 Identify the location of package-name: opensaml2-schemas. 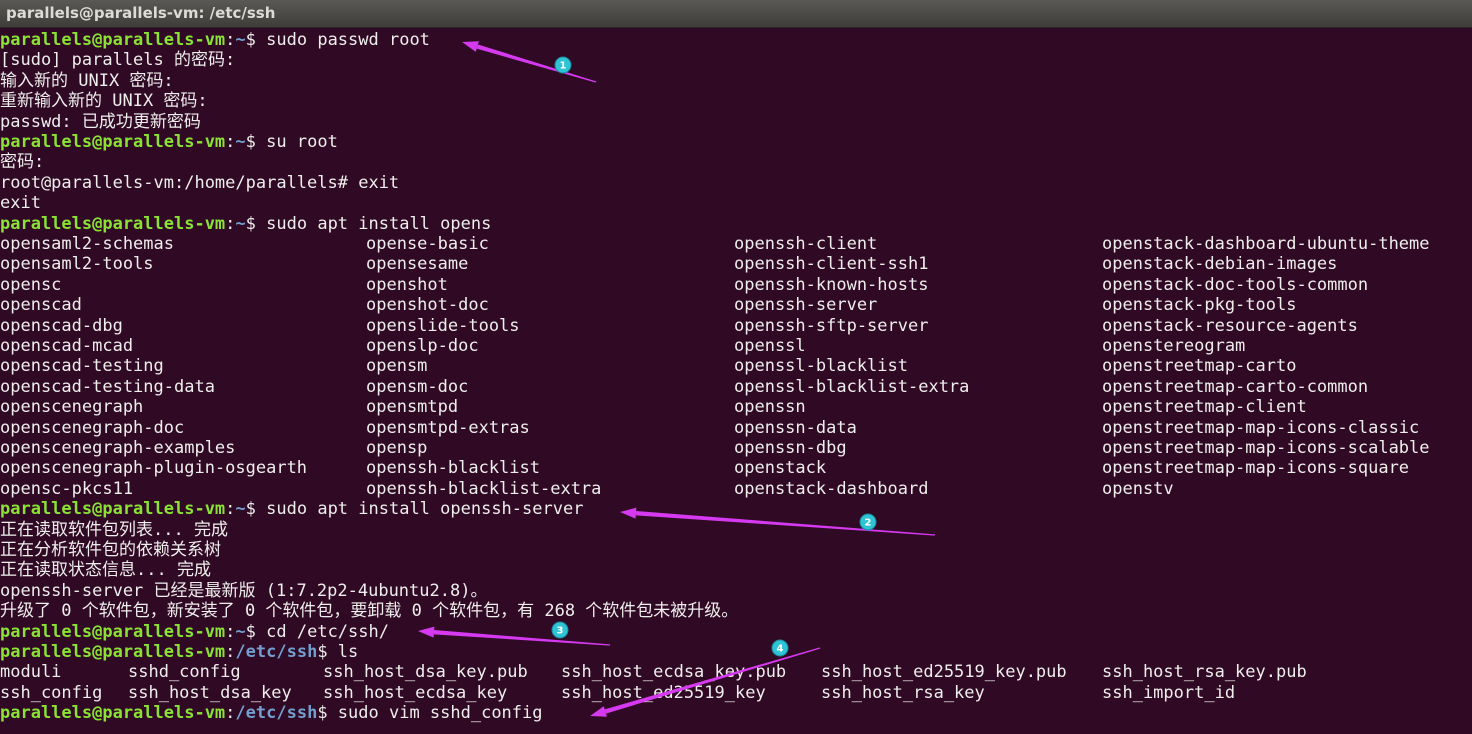
(87, 244).